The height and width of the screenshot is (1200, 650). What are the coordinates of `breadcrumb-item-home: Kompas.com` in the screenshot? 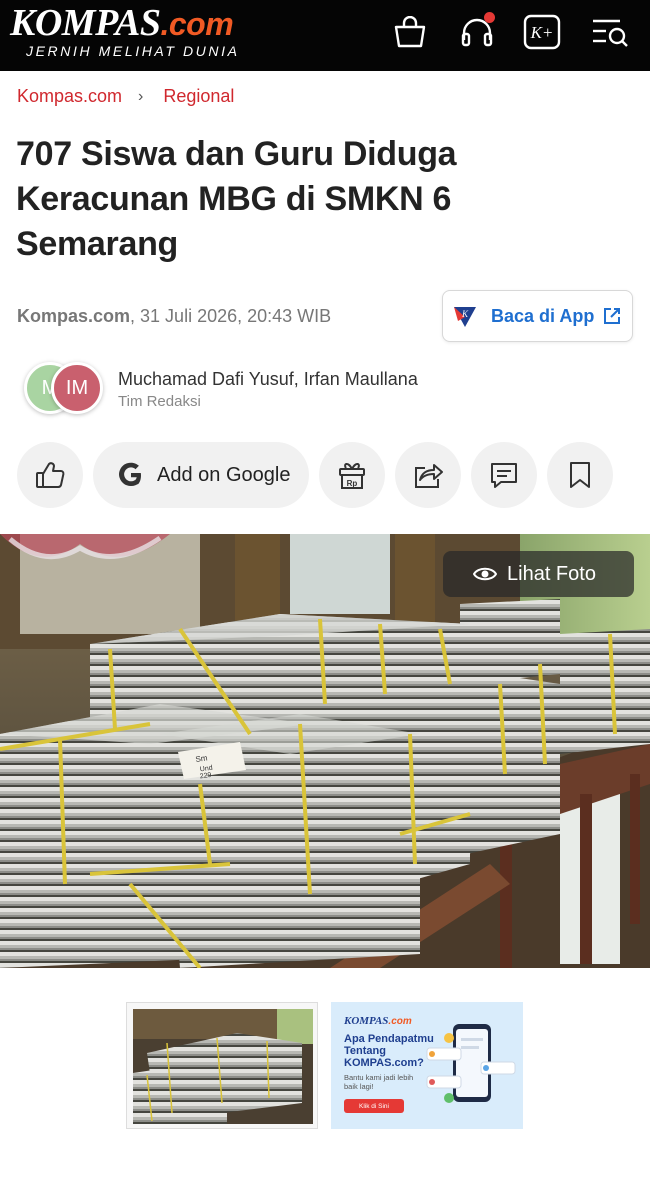 It's located at (69, 96).